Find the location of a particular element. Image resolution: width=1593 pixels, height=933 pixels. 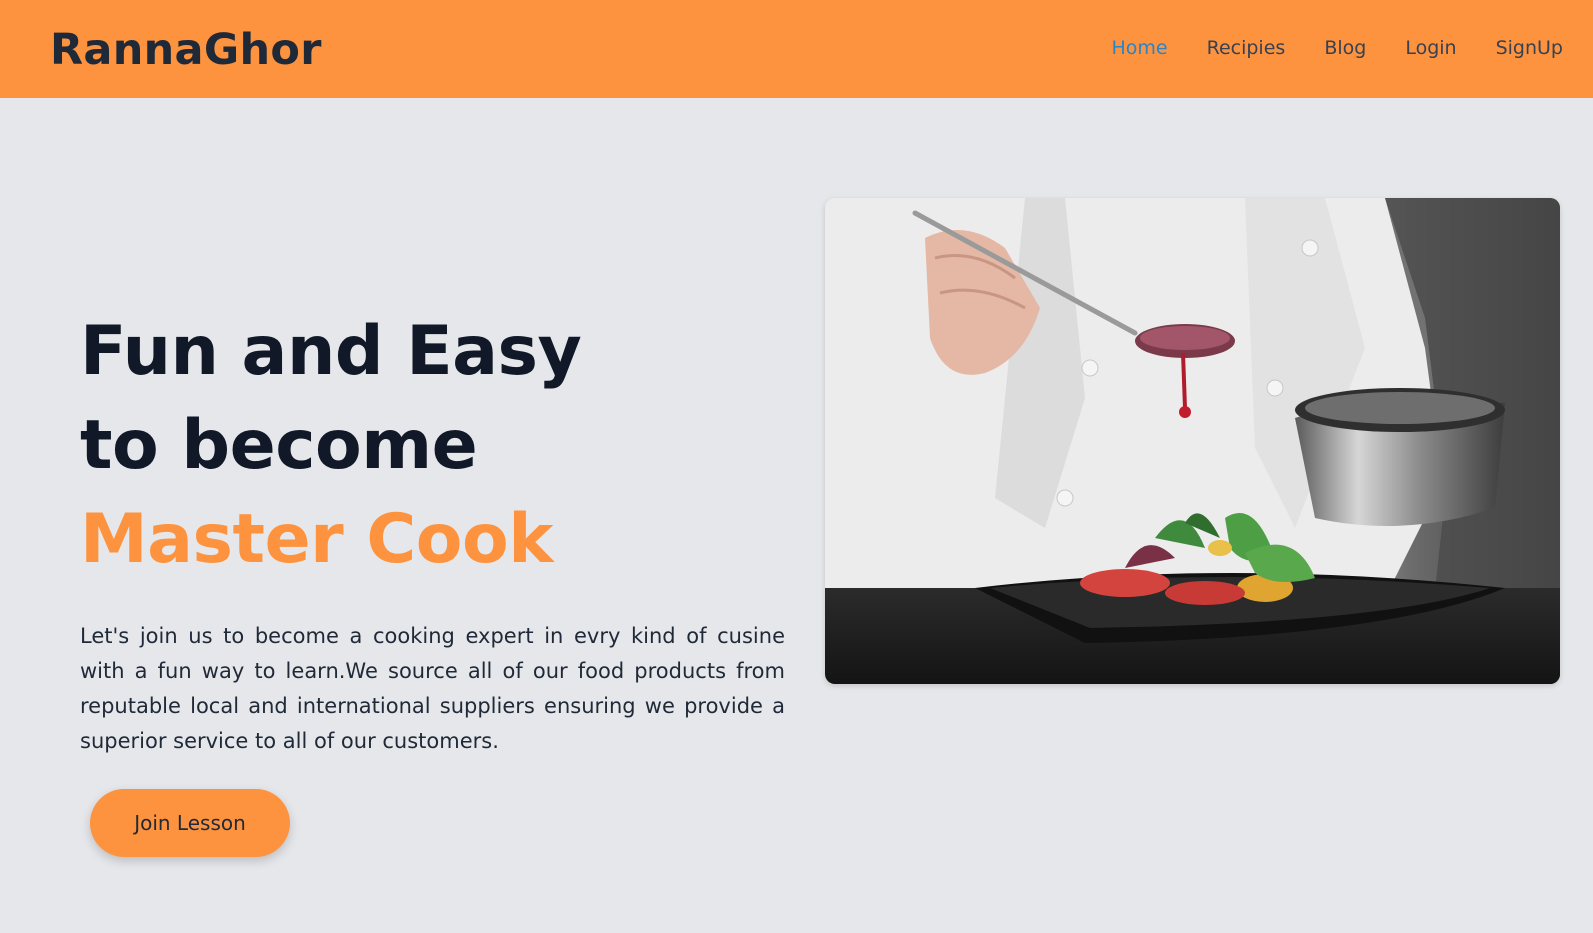

nav-link-blog: Blog is located at coordinates (1345, 48).